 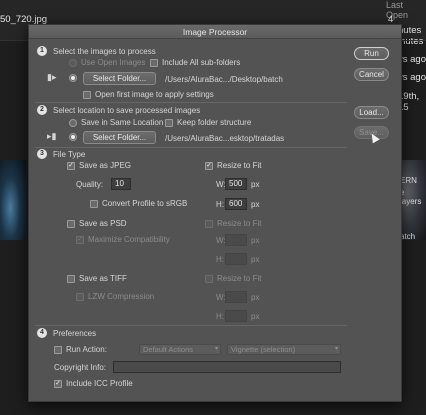 What do you see at coordinates (69, 154) in the screenshot?
I see `section-3-header: File Type` at bounding box center [69, 154].